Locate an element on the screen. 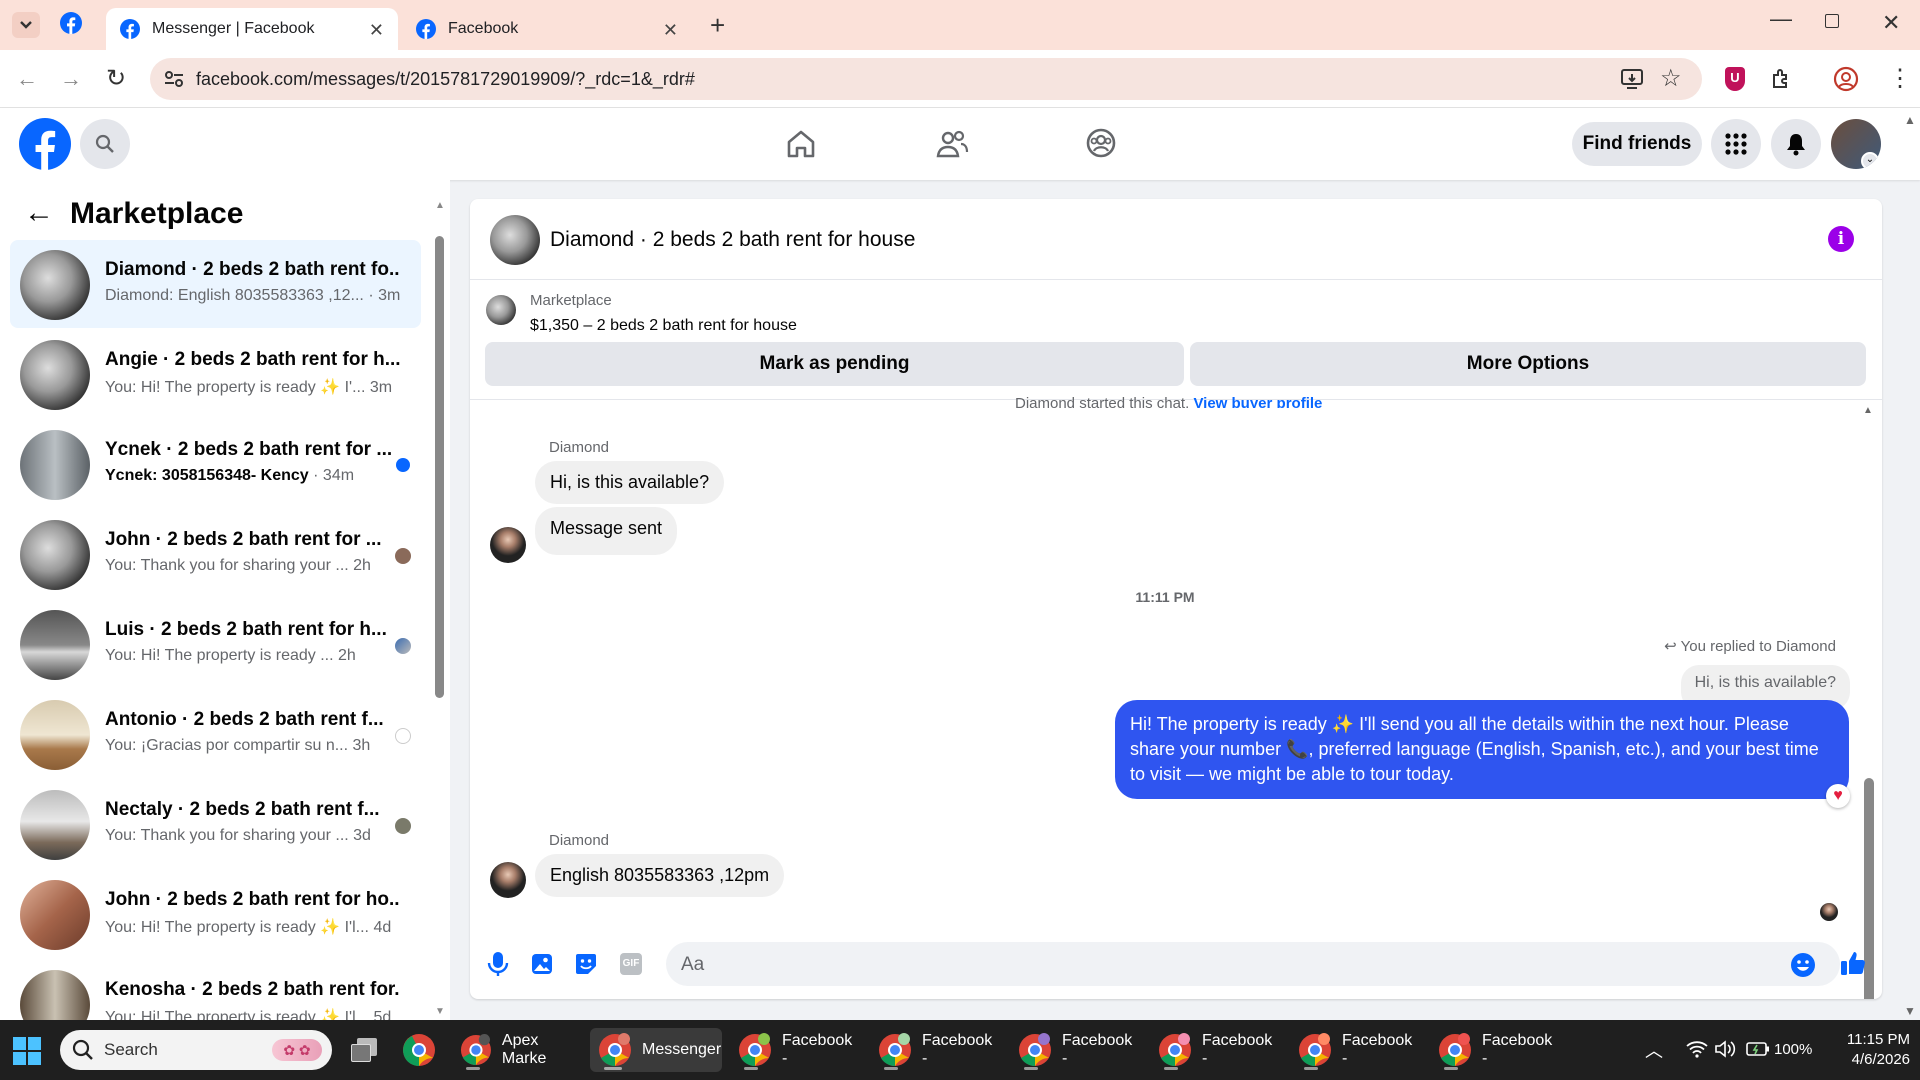  site-settings-icon is located at coordinates (174, 79).